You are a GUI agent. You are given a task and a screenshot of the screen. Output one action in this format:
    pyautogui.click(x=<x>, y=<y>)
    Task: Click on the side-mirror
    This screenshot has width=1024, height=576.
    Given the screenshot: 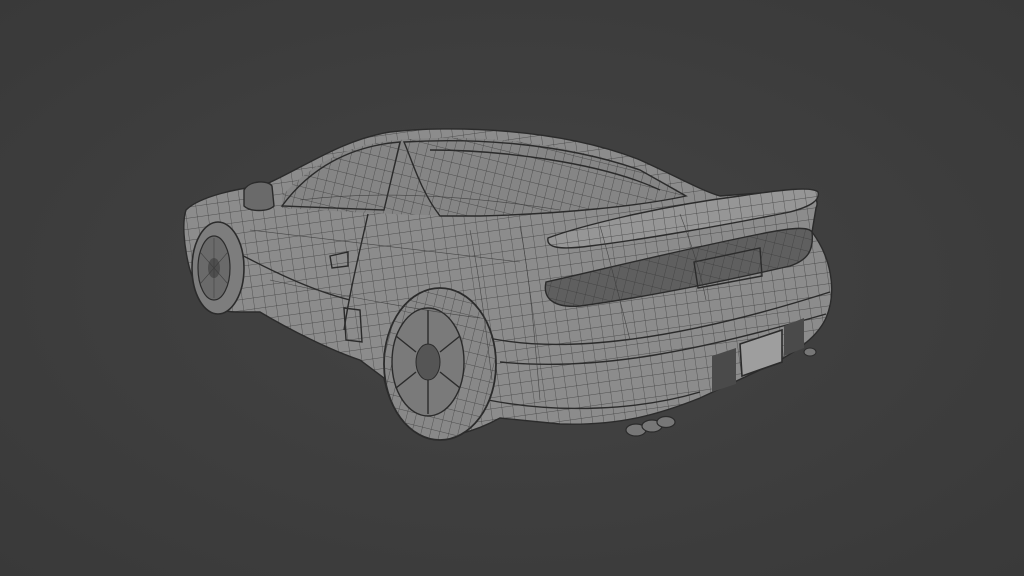 What is the action you would take?
    pyautogui.click(x=259, y=196)
    